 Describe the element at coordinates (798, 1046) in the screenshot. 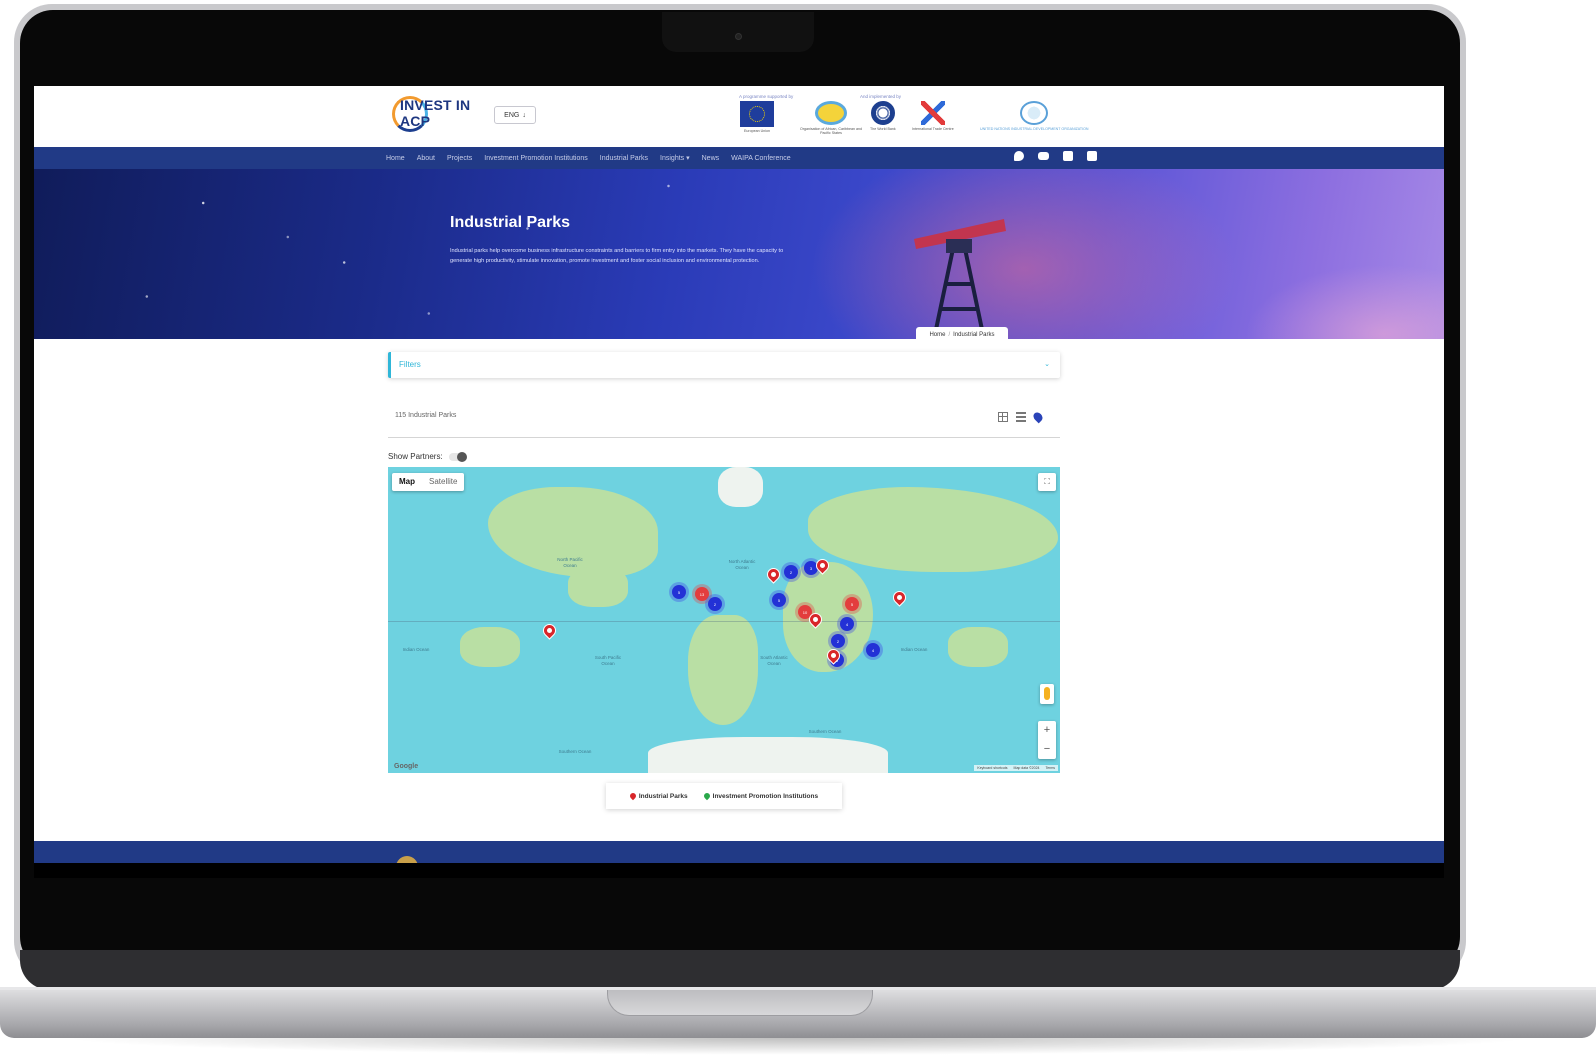

I see `laptop-shadow` at that location.